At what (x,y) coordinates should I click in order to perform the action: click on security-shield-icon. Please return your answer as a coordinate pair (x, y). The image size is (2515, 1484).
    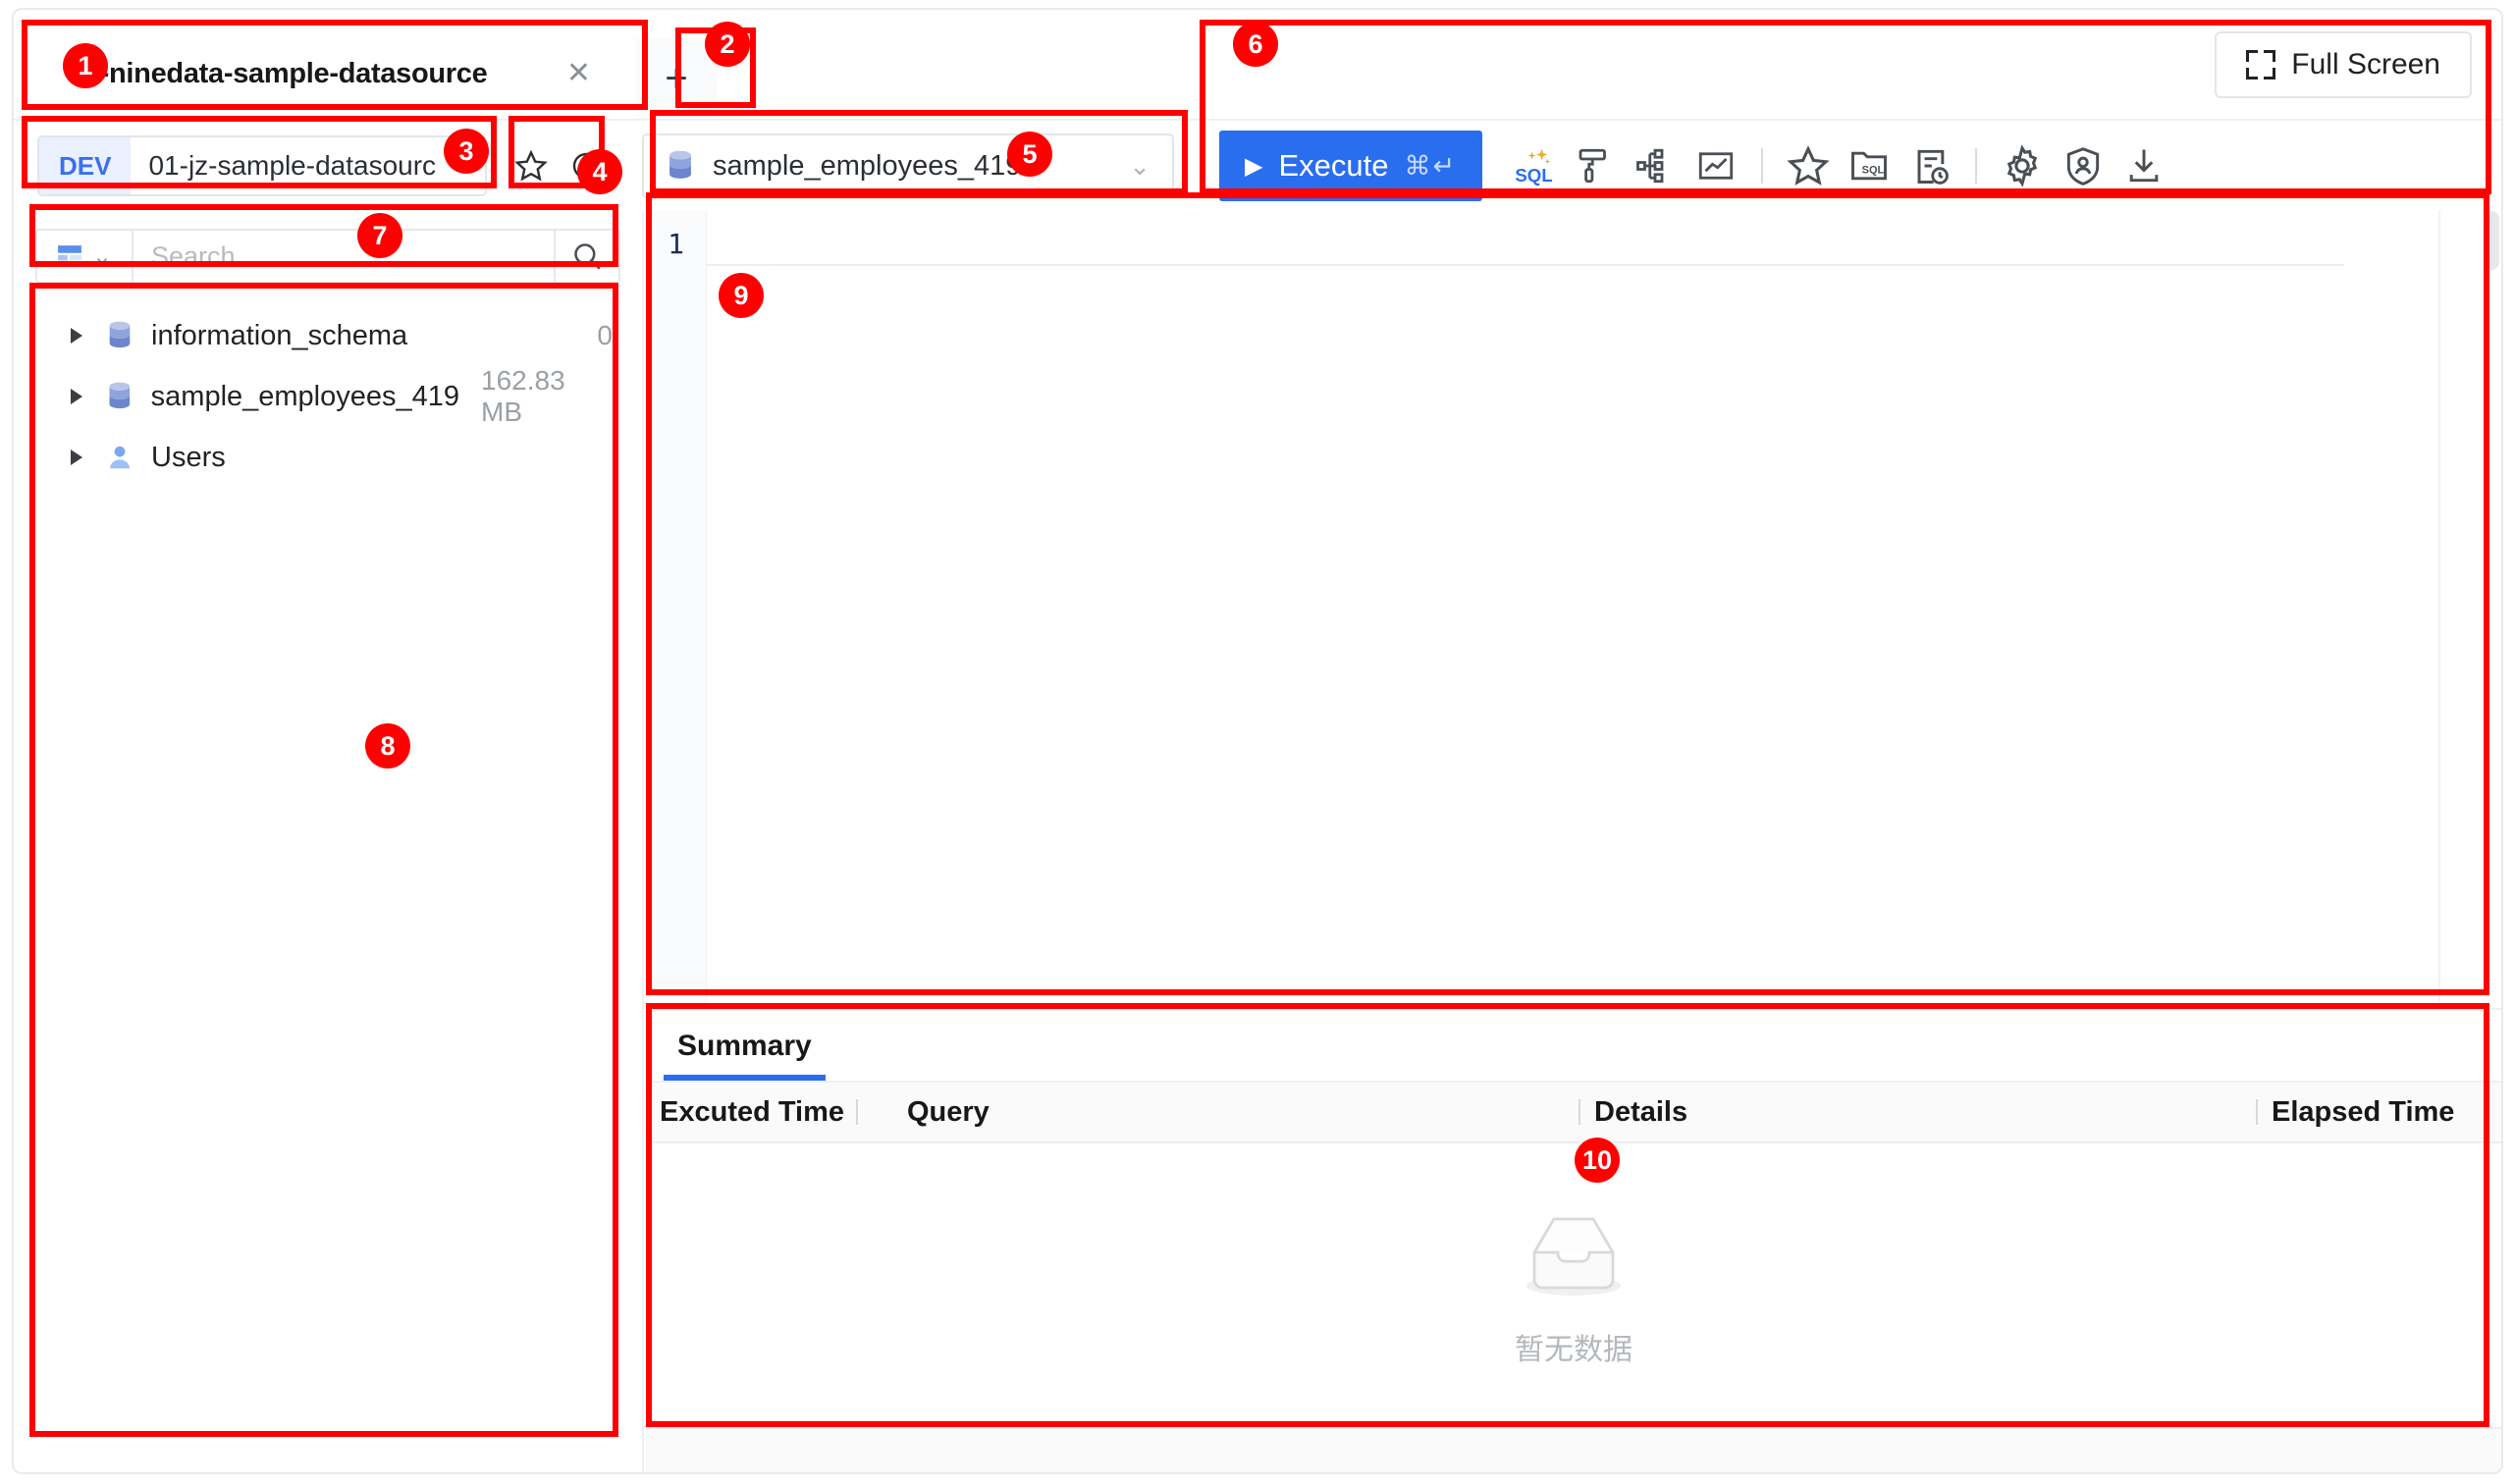
    Looking at the image, I should click on (2083, 166).